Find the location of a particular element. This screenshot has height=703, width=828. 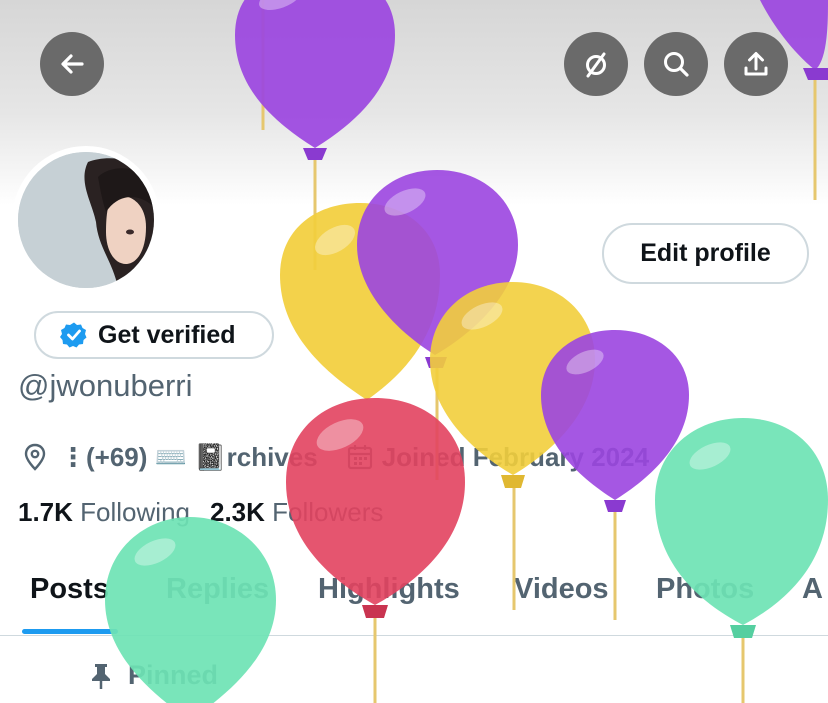

following-count: 1.7K is located at coordinates (45, 512).